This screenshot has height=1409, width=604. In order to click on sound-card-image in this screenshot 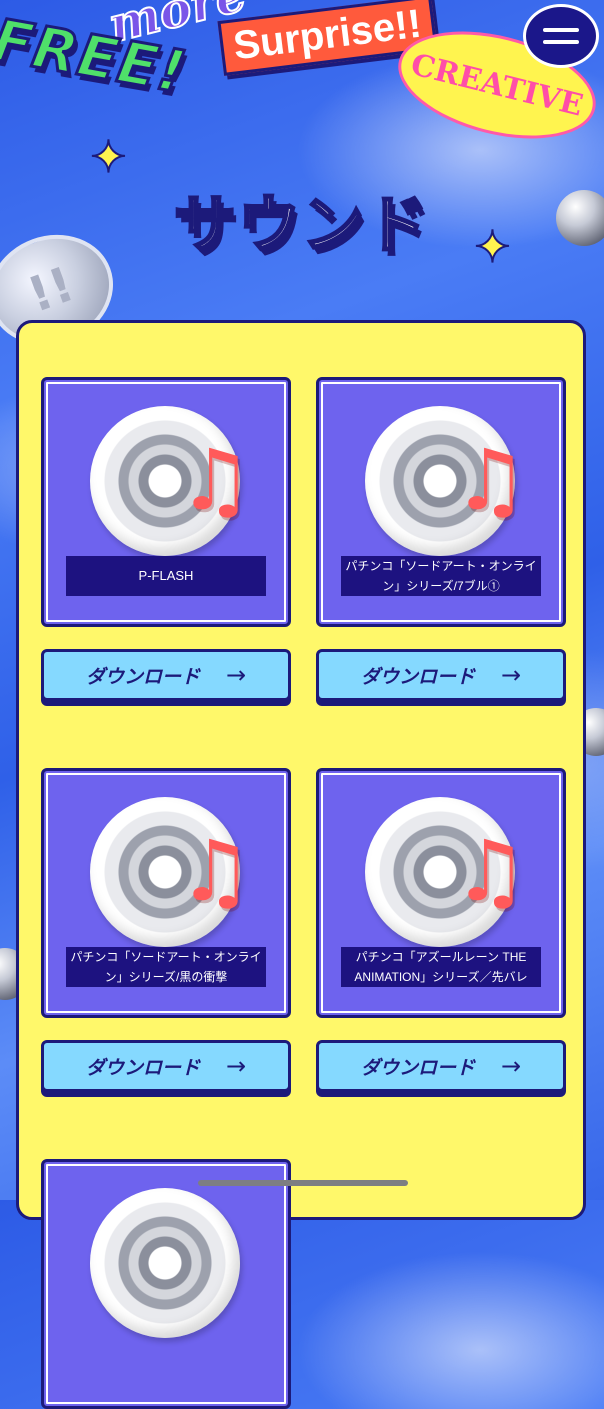, I will do `click(166, 1284)`.